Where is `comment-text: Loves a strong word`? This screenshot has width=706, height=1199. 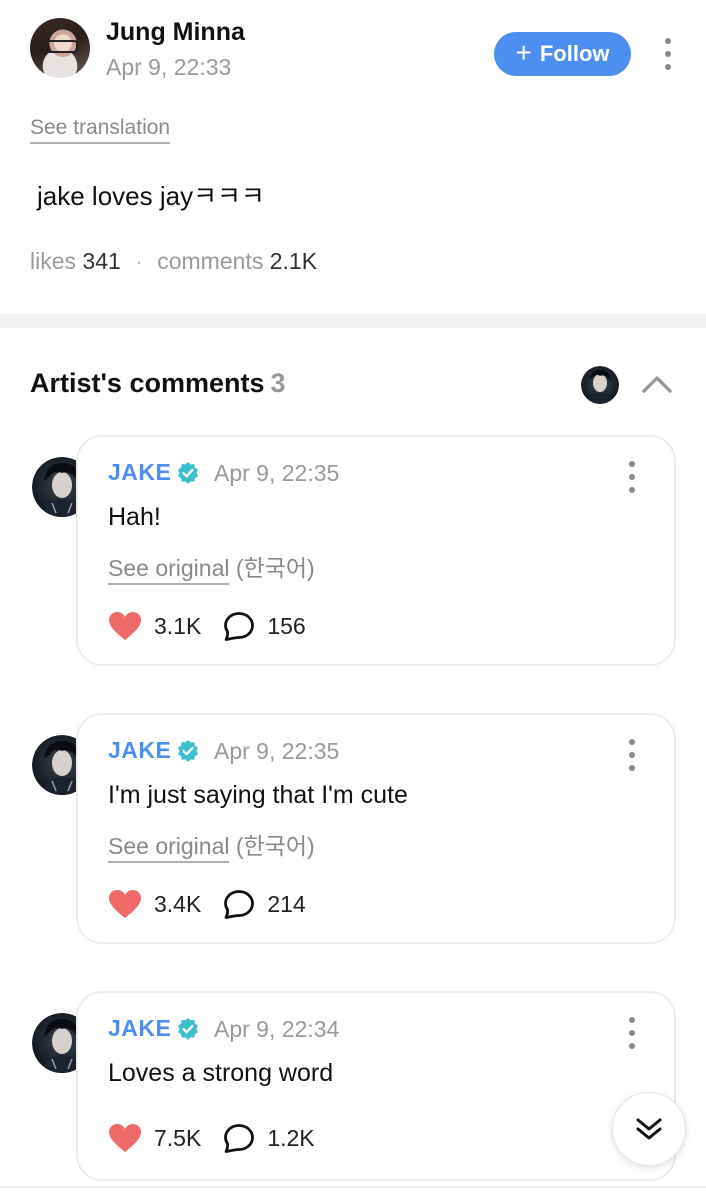
comment-text: Loves a strong word is located at coordinates (221, 1073).